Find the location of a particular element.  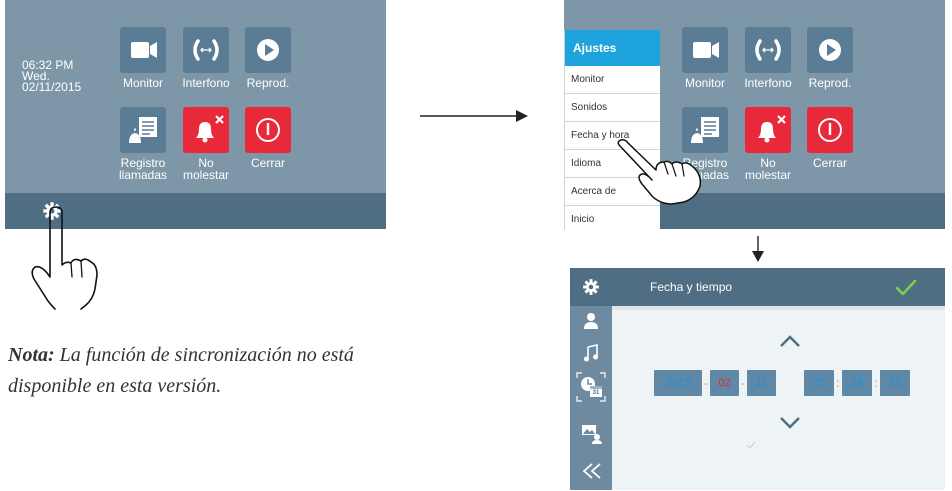

date-time-tab: 31 is located at coordinates (591, 387).